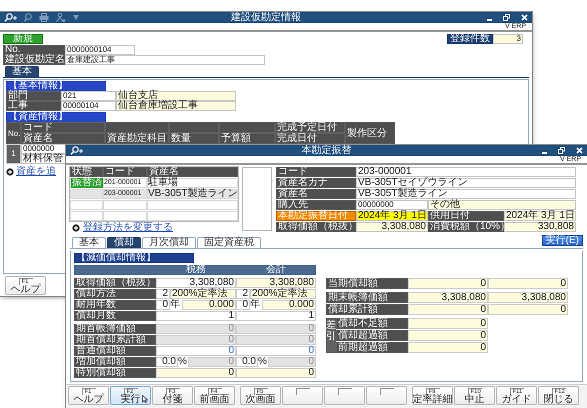 This screenshot has width=587, height=408. I want to click on add-asset-link: 資産を追, so click(36, 172).